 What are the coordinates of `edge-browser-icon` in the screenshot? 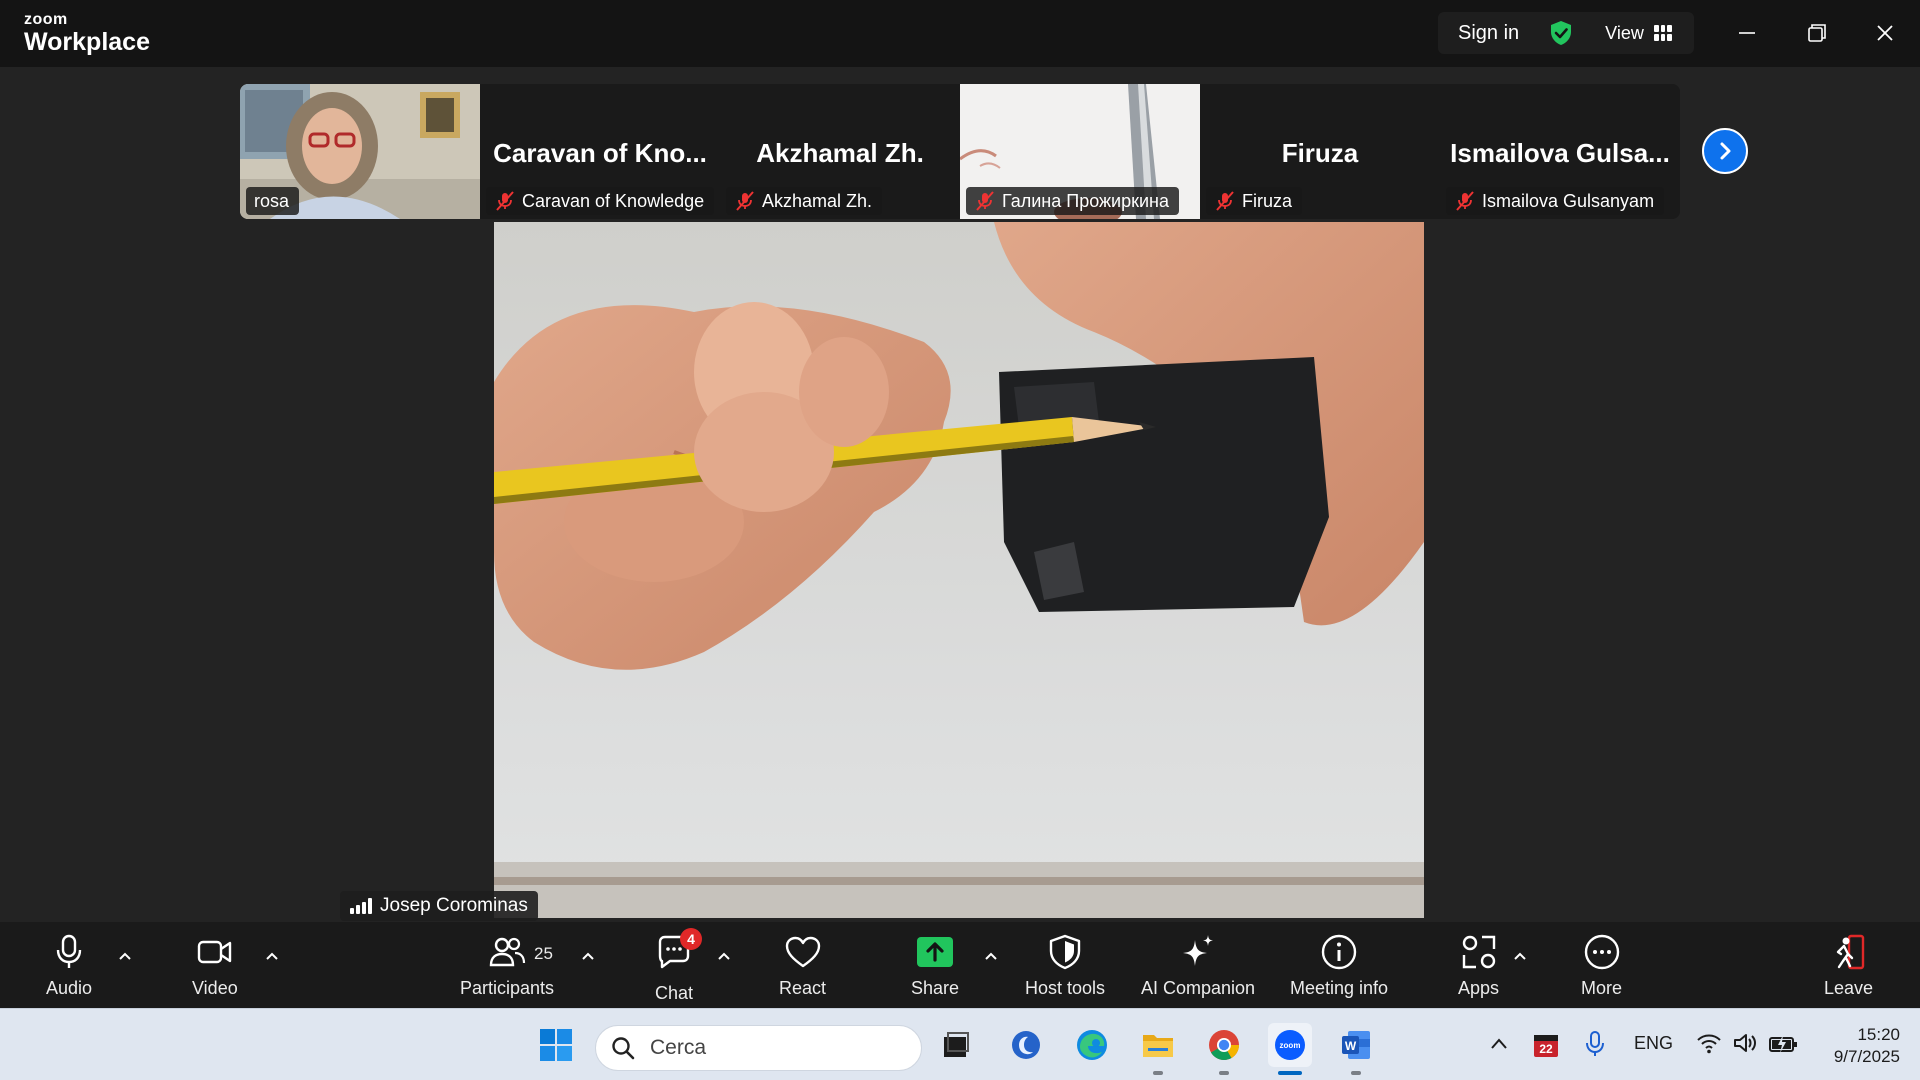 It's located at (1092, 1045).